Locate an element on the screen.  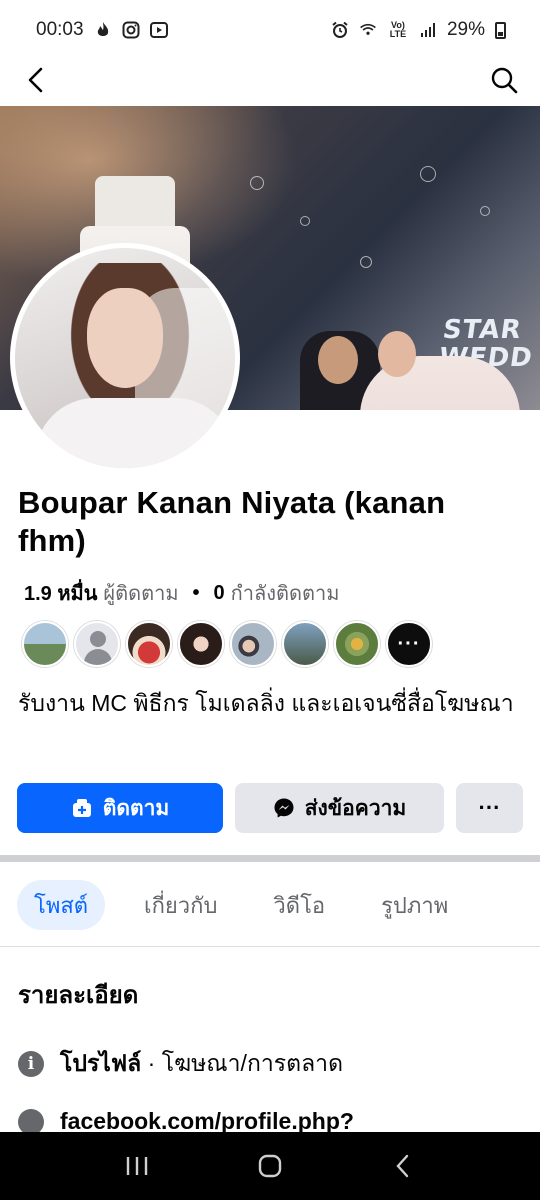
follower-avatar-default is located at coordinates (97, 644).